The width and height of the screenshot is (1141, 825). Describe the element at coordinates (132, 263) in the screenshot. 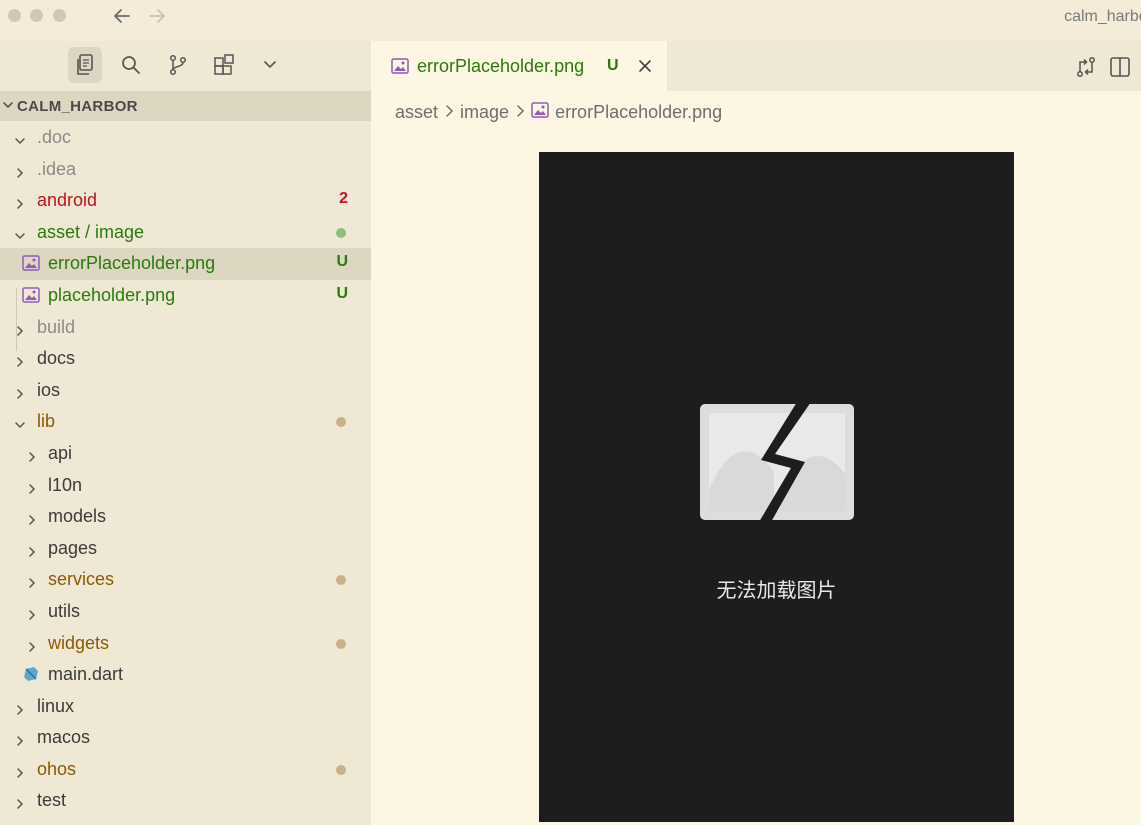

I see `tree-item-label: errorPlaceholder.png` at that location.